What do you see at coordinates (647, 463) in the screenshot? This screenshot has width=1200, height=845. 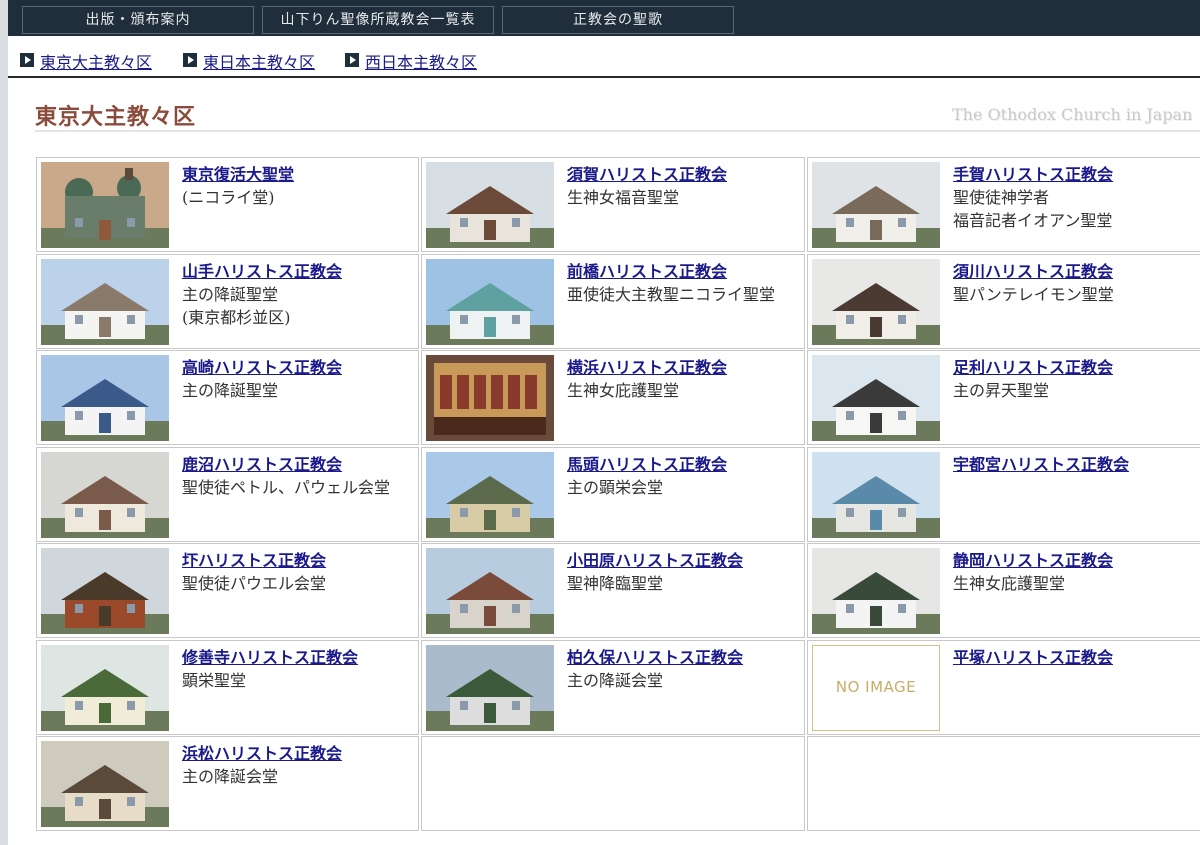 I see `church-name-link: 馬頭ハリストス正教会` at bounding box center [647, 463].